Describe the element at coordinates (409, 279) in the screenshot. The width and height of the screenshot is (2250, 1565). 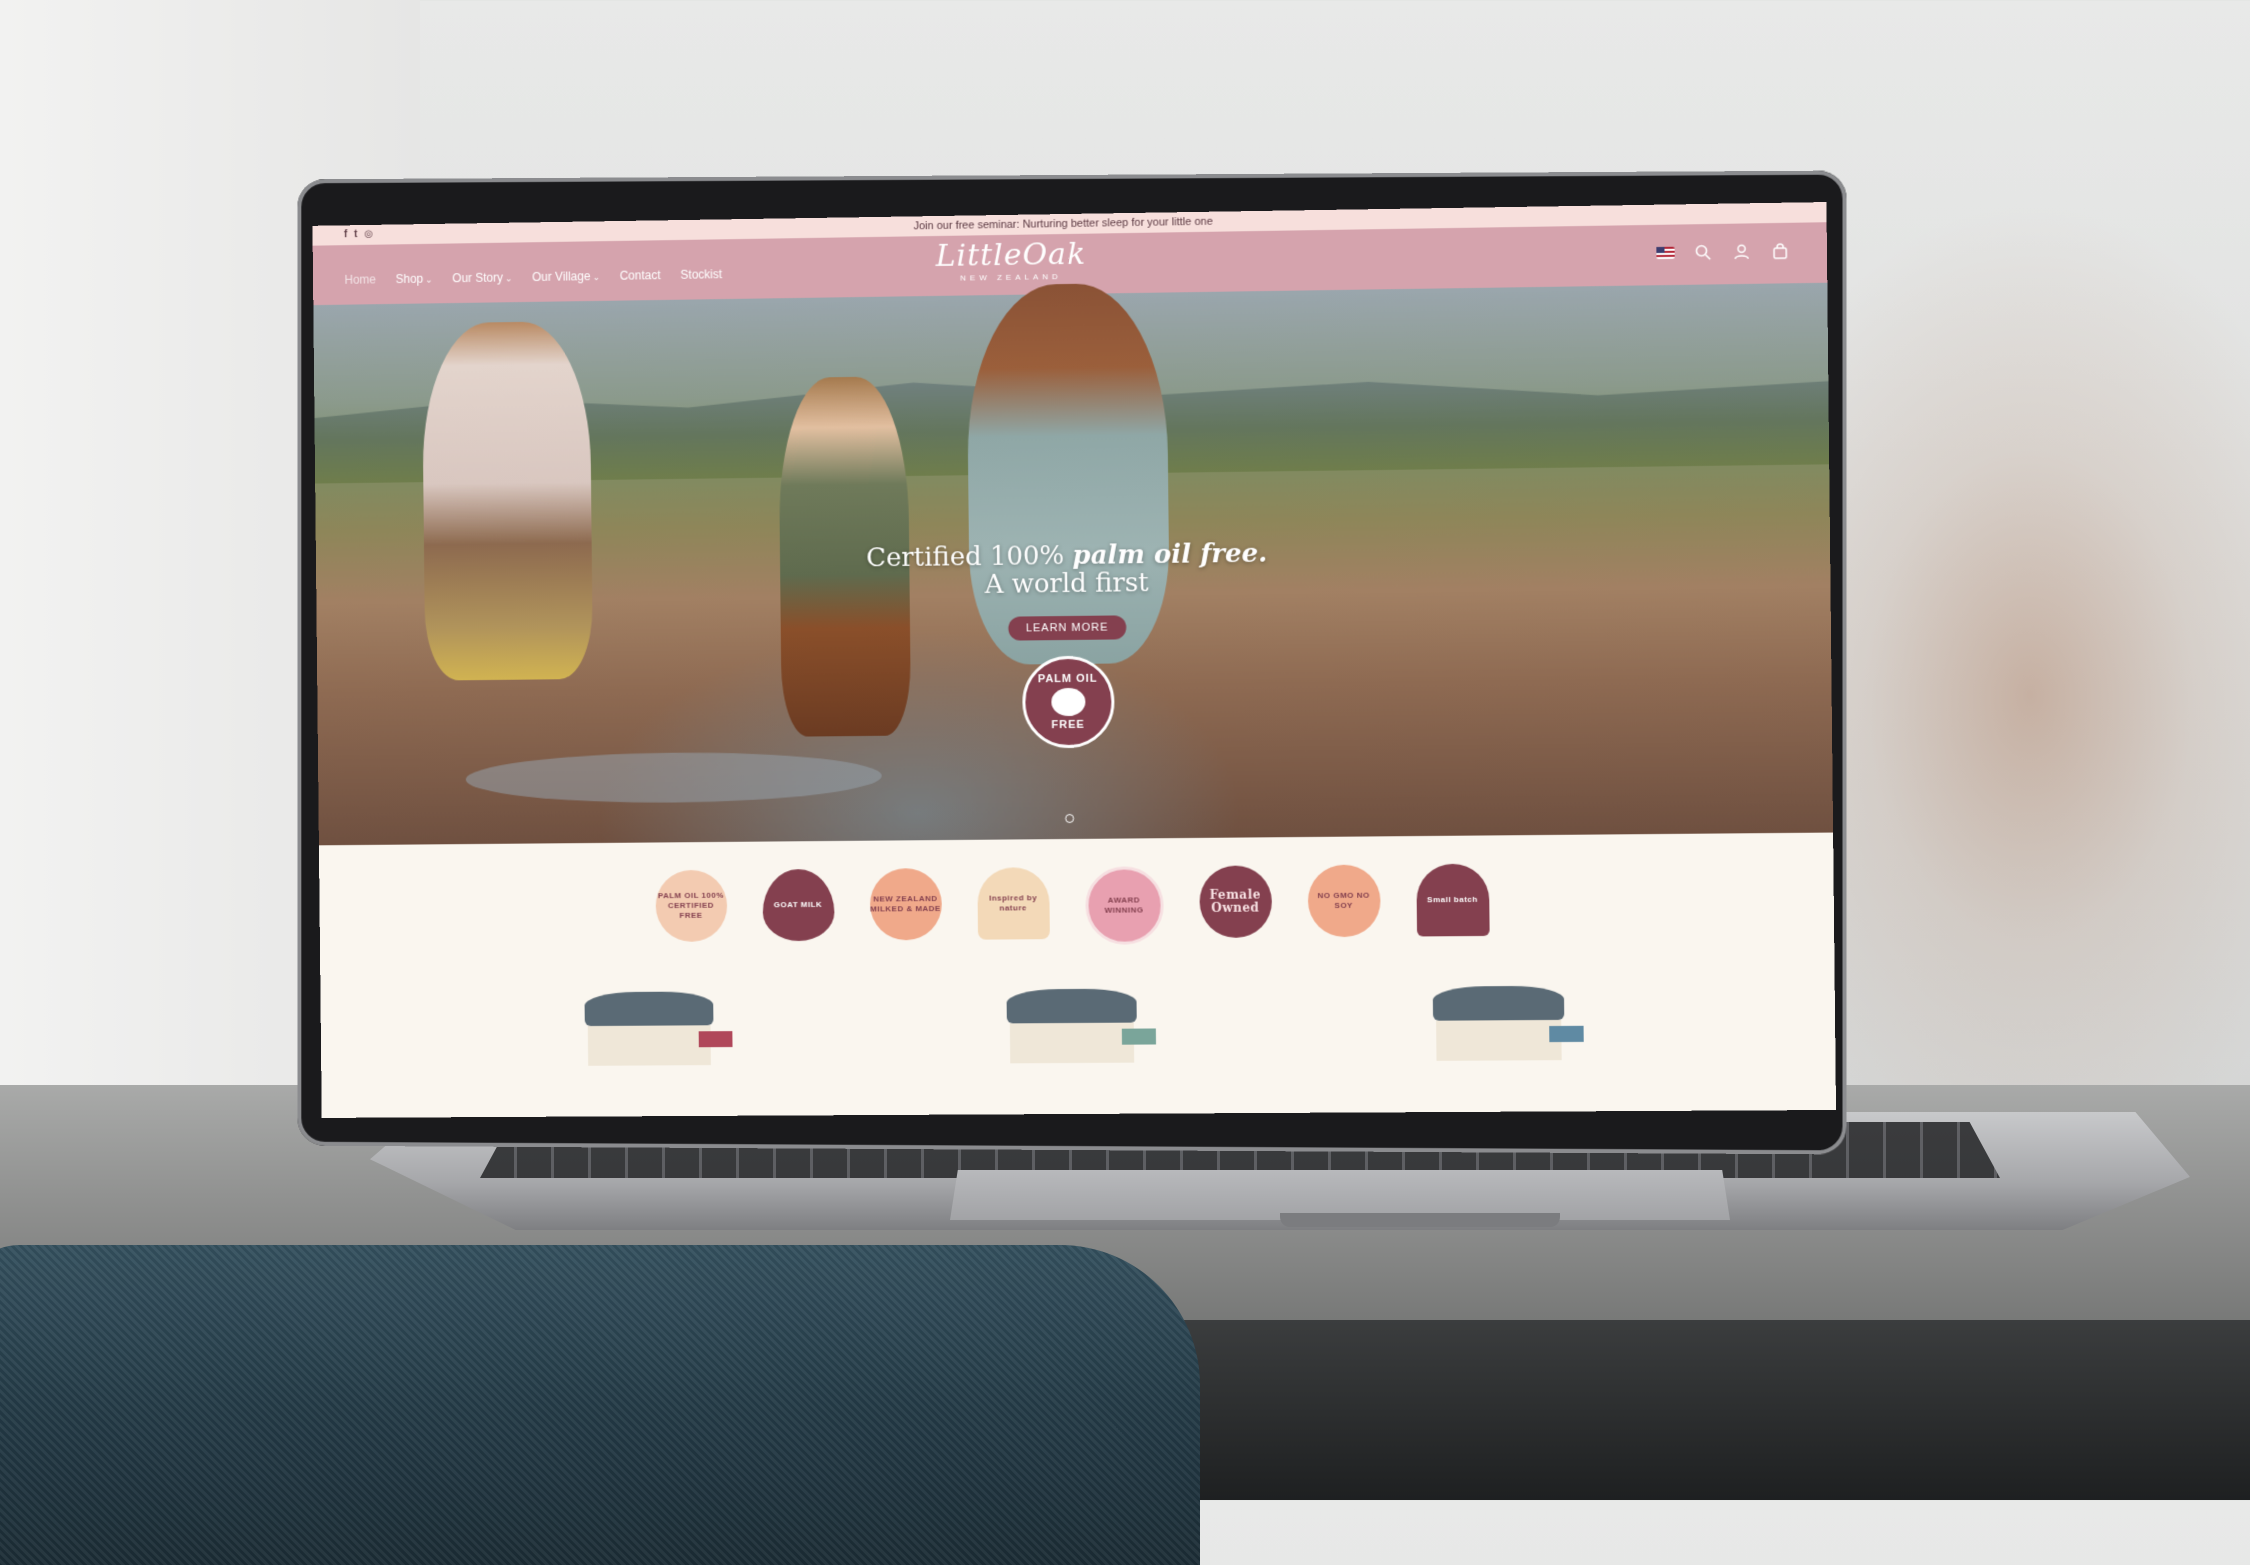
I see `nav-shop-label: Shop` at that location.